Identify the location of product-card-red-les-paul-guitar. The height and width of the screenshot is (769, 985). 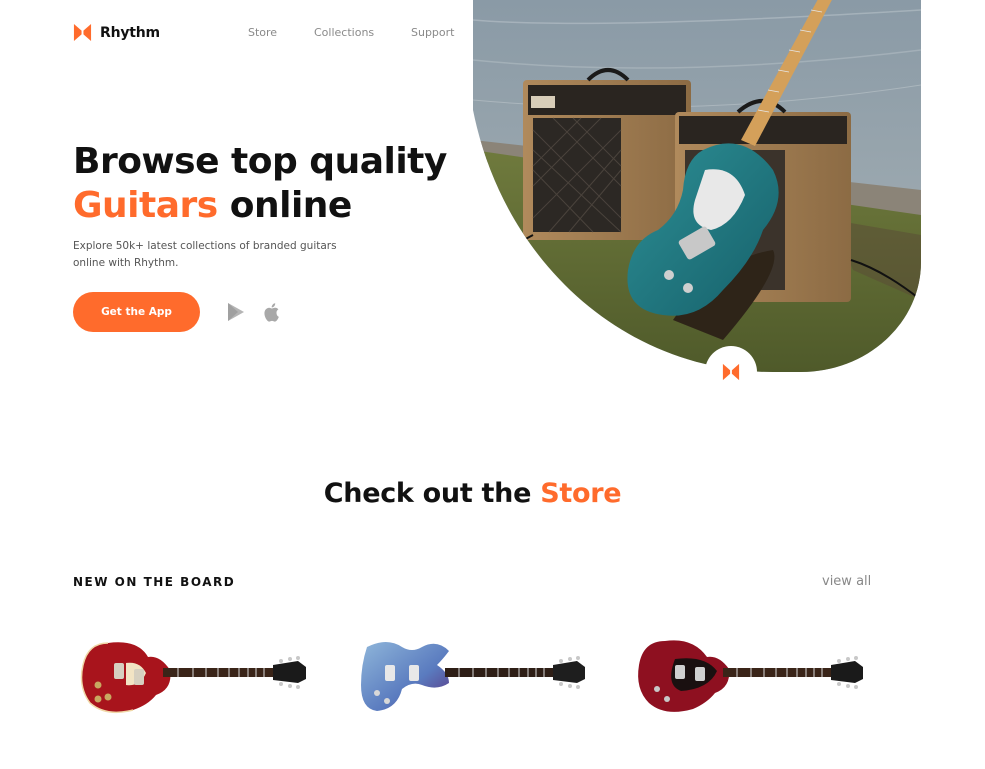
(198, 675).